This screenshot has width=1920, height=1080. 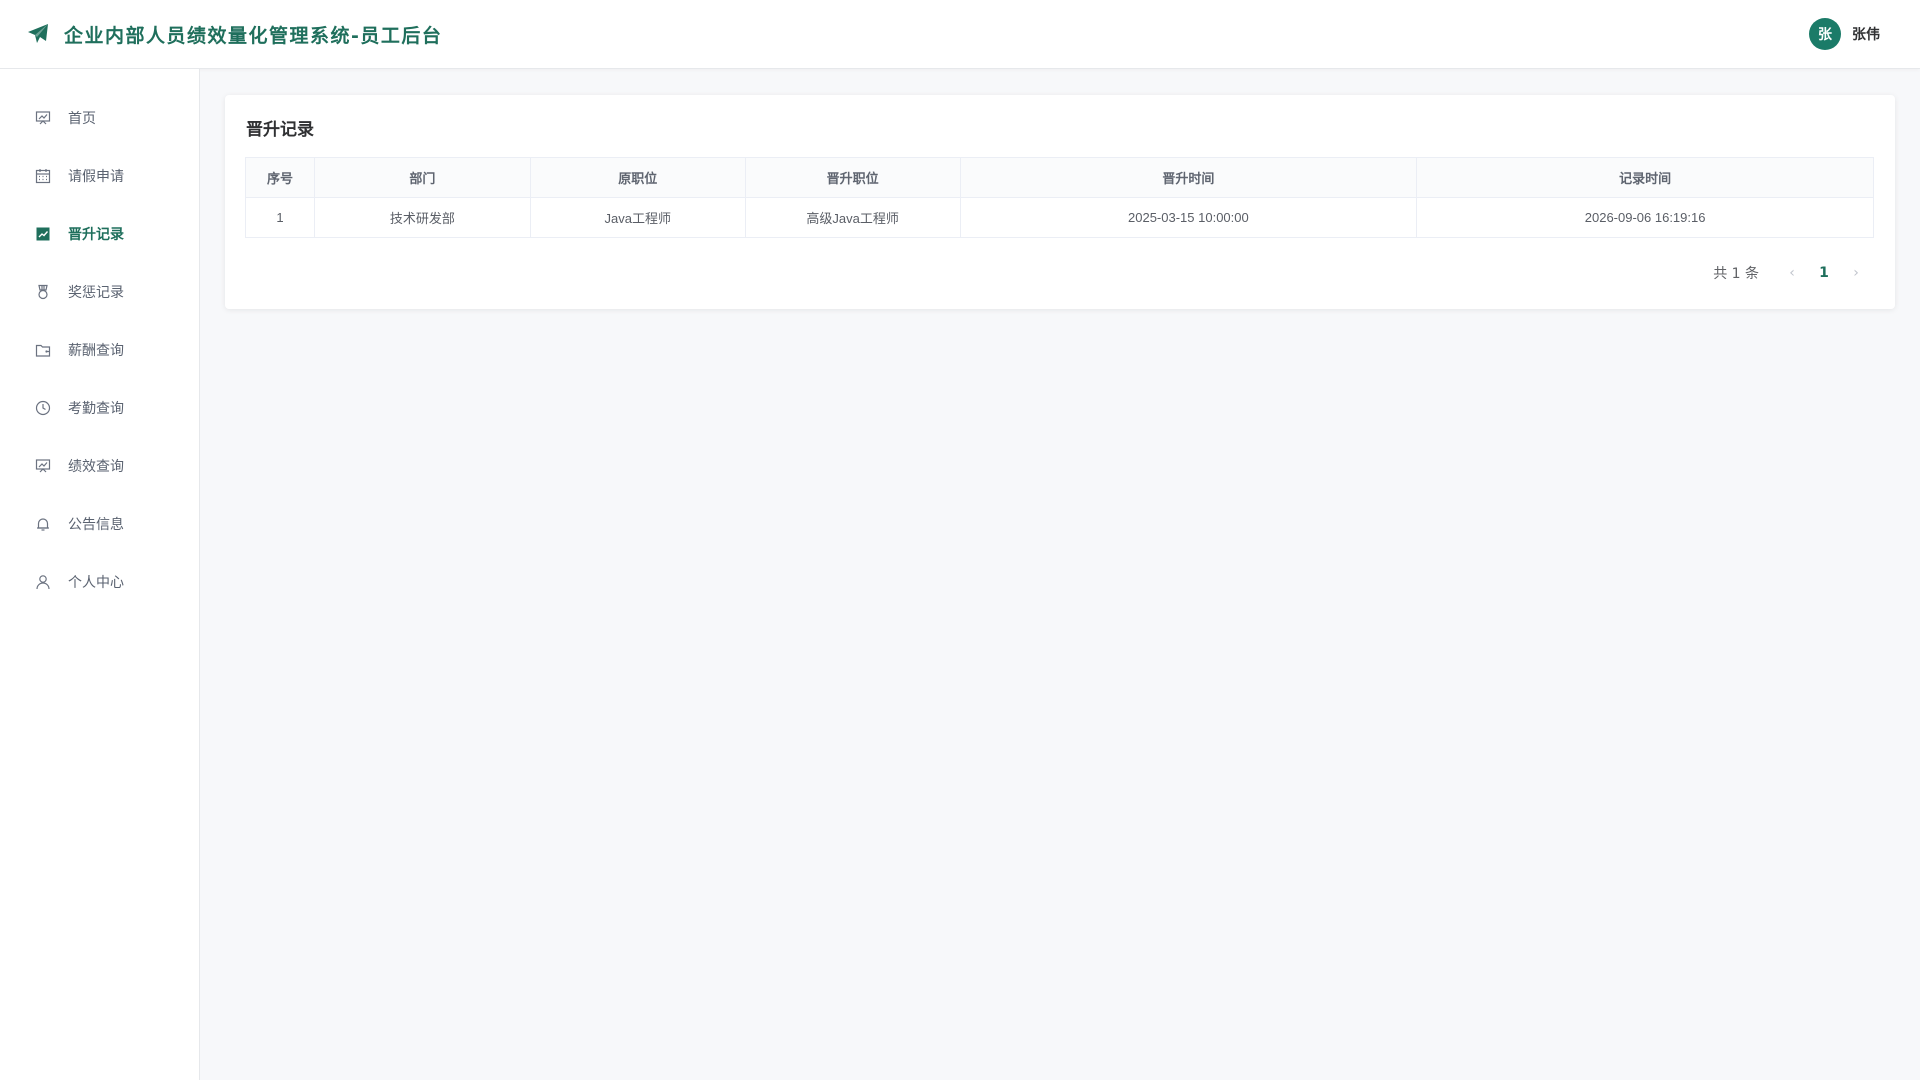 I want to click on sidebar-item-promotion-records: 晋升记录, so click(x=99, y=234).